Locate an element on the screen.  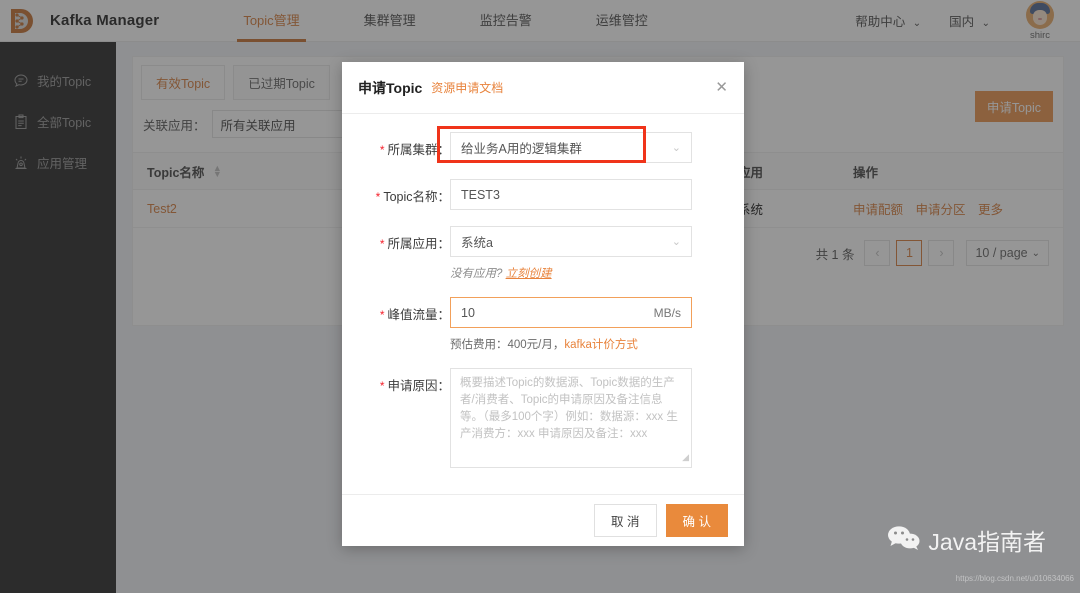
resize-grip-icon: ◢ is located at coordinates (685, 457).